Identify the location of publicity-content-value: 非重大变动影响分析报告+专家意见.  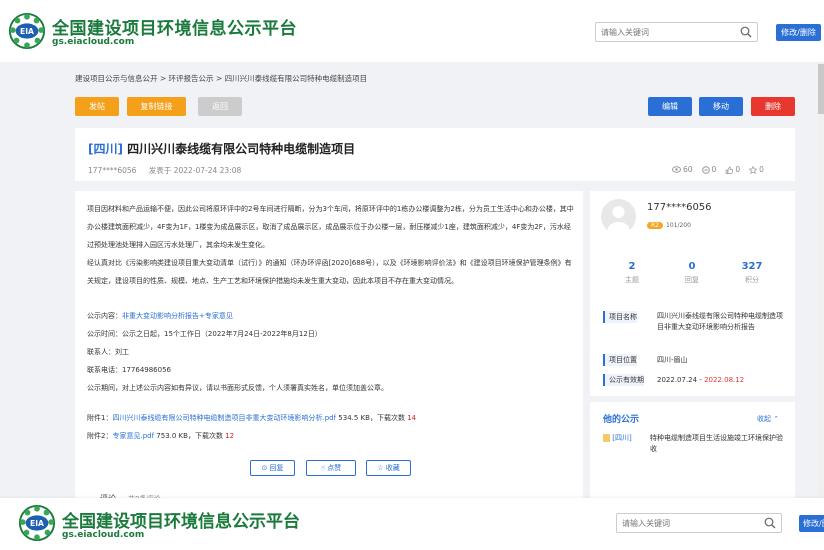
(177, 316).